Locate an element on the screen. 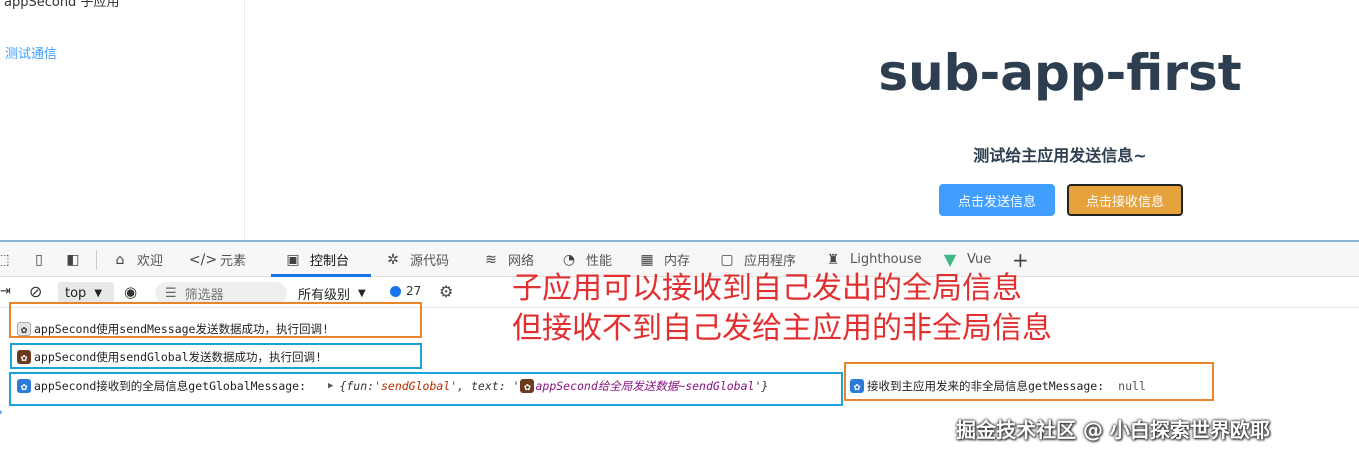  console-icon: ▣ is located at coordinates (293, 259).